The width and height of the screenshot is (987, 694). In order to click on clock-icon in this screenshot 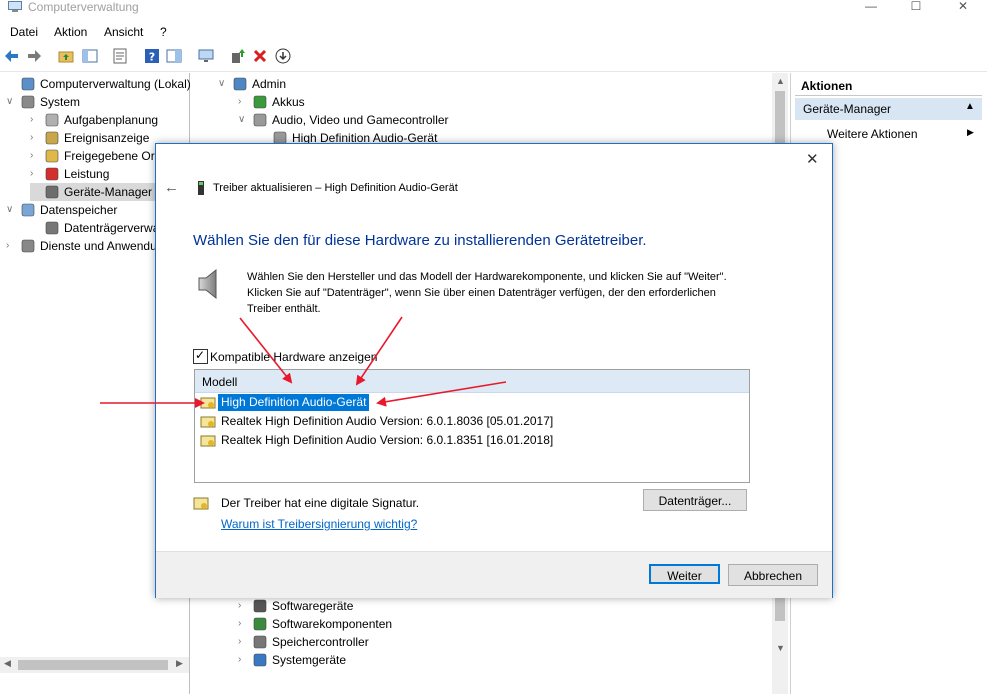, I will do `click(52, 120)`.